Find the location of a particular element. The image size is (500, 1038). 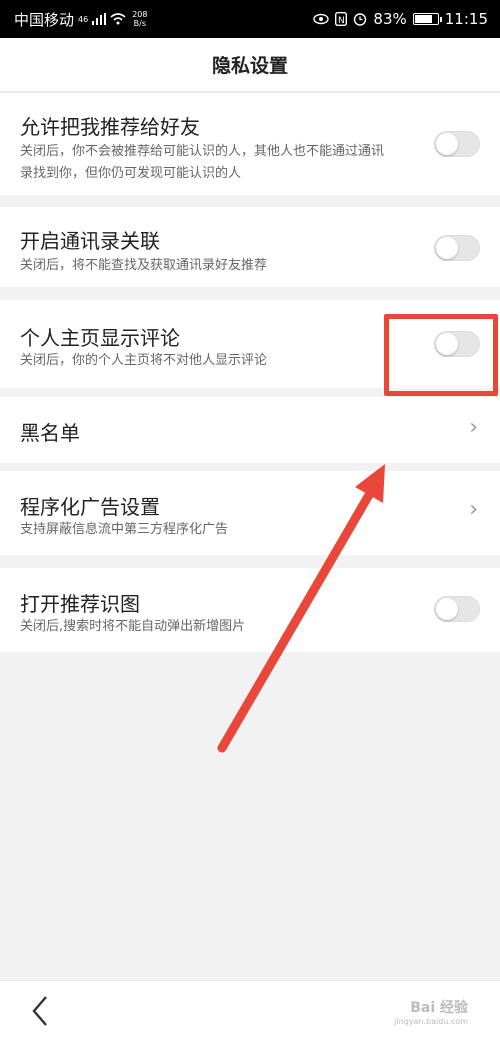

watermark-url: jingyan.baidu.com is located at coordinates (431, 1021).